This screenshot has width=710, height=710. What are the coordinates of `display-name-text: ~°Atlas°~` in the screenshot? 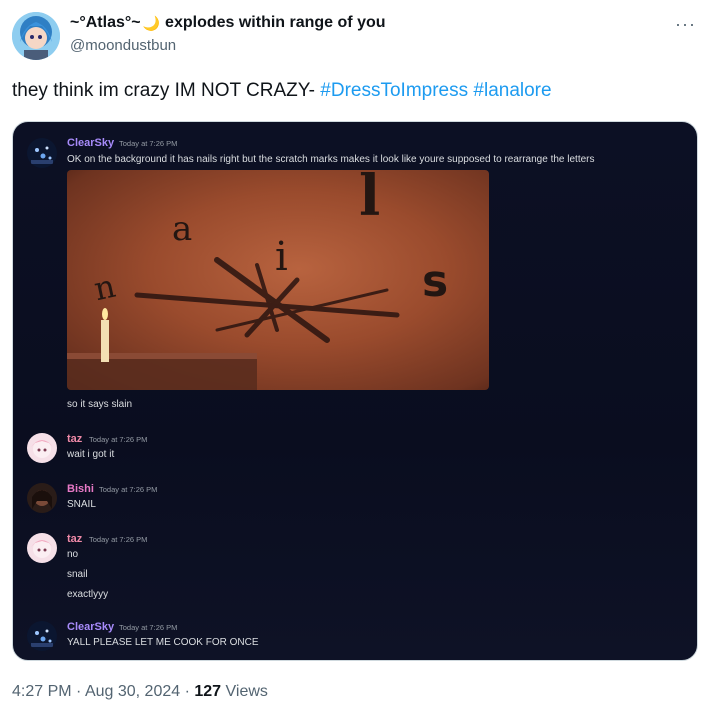 It's located at (105, 22).